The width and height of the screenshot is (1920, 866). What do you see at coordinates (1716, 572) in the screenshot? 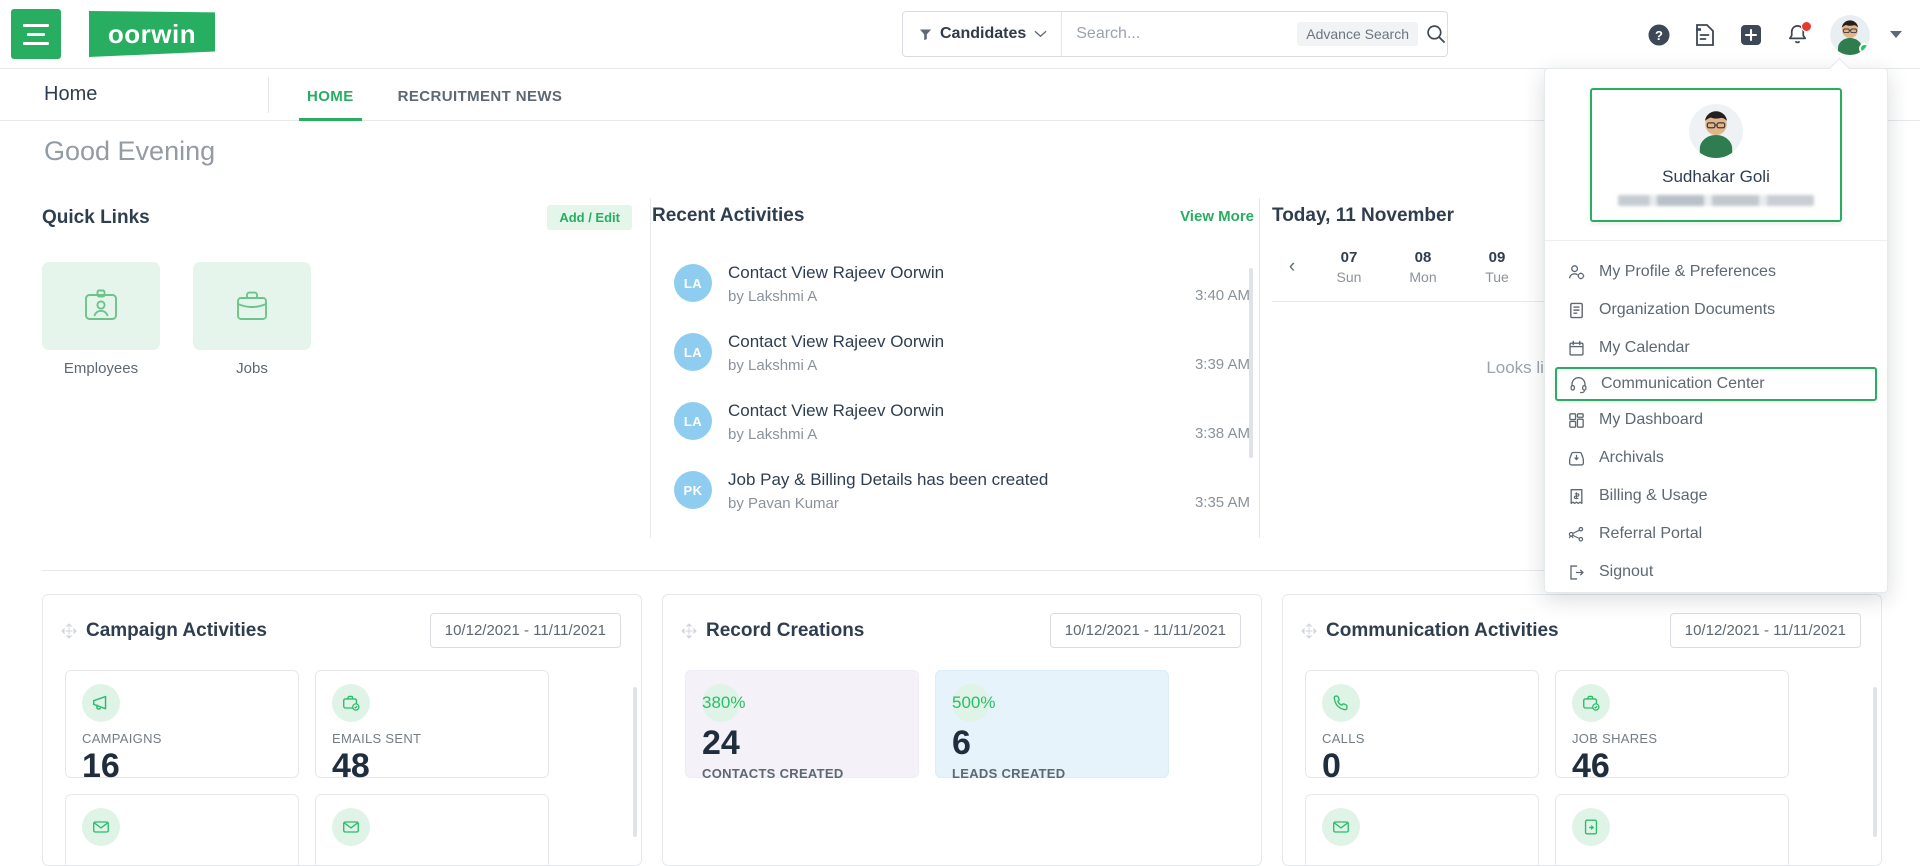
I see `menu-item-signout: Signout` at bounding box center [1716, 572].